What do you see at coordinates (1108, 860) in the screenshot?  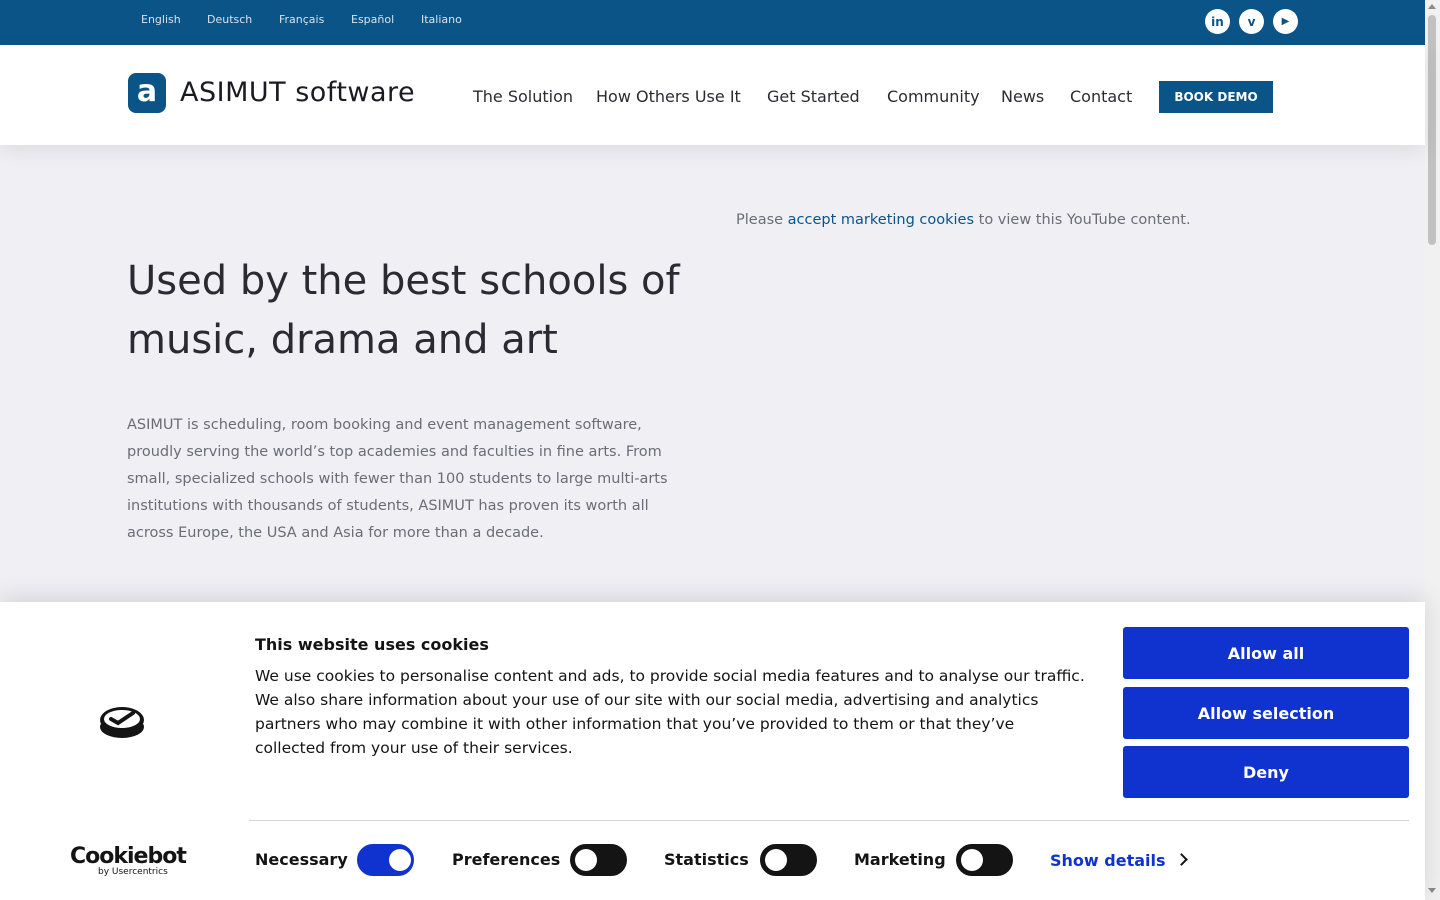 I see `show-details-link: Show details` at bounding box center [1108, 860].